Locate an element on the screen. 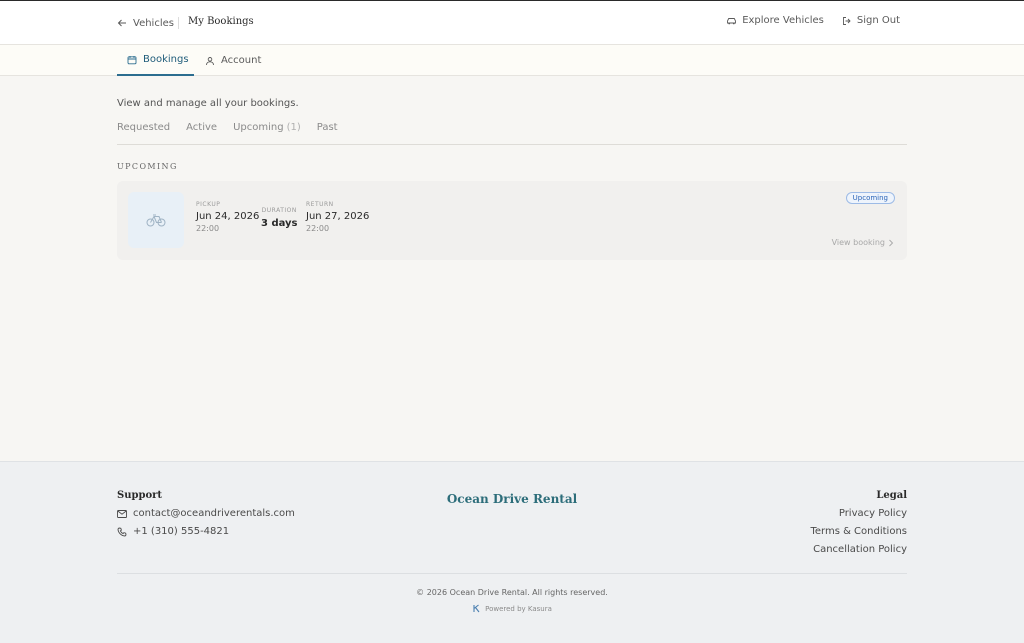 The width and height of the screenshot is (1024, 643). sign-out-icon is located at coordinates (847, 21).